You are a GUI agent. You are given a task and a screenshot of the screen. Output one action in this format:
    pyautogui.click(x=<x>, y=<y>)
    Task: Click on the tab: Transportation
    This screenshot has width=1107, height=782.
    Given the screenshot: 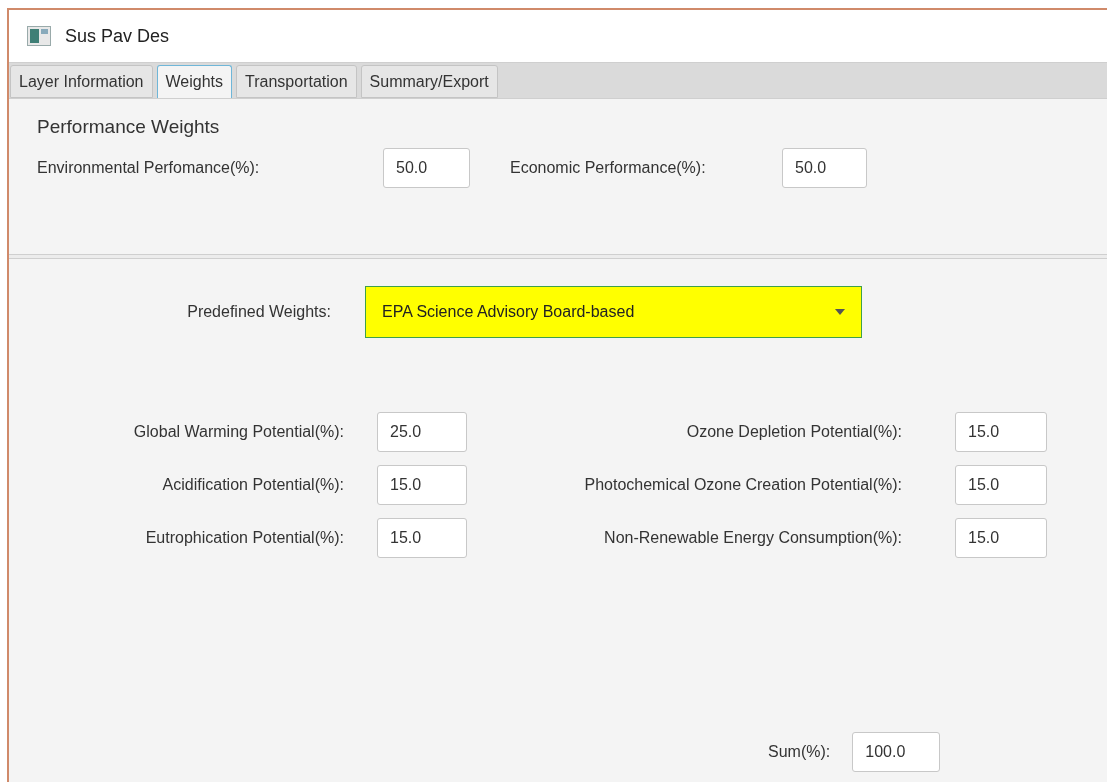 What is the action you would take?
    pyautogui.click(x=296, y=81)
    